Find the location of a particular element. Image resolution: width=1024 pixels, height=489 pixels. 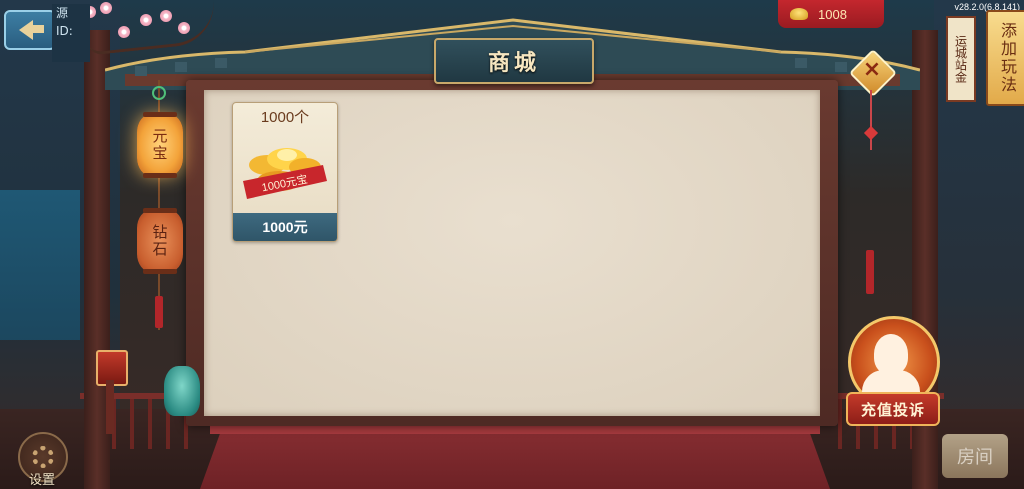

shop-title: 商城 is located at coordinates (513, 63).